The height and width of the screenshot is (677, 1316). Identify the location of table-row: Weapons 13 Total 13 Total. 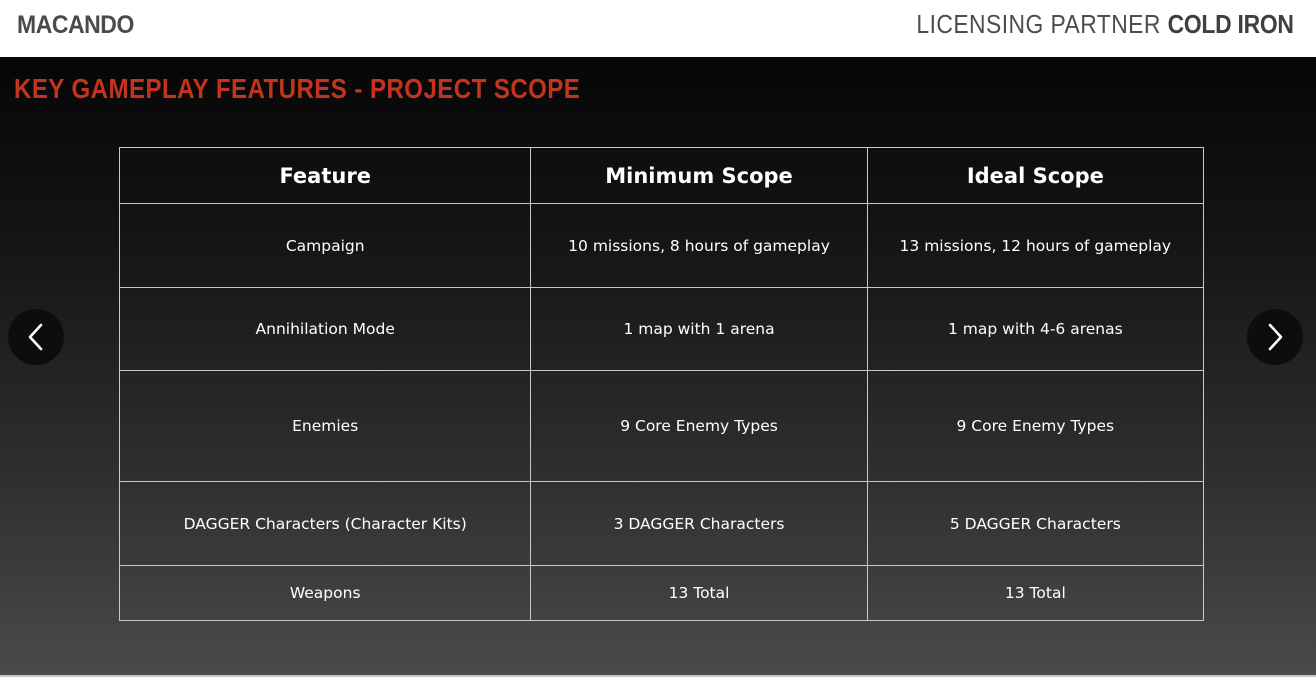
(661, 593).